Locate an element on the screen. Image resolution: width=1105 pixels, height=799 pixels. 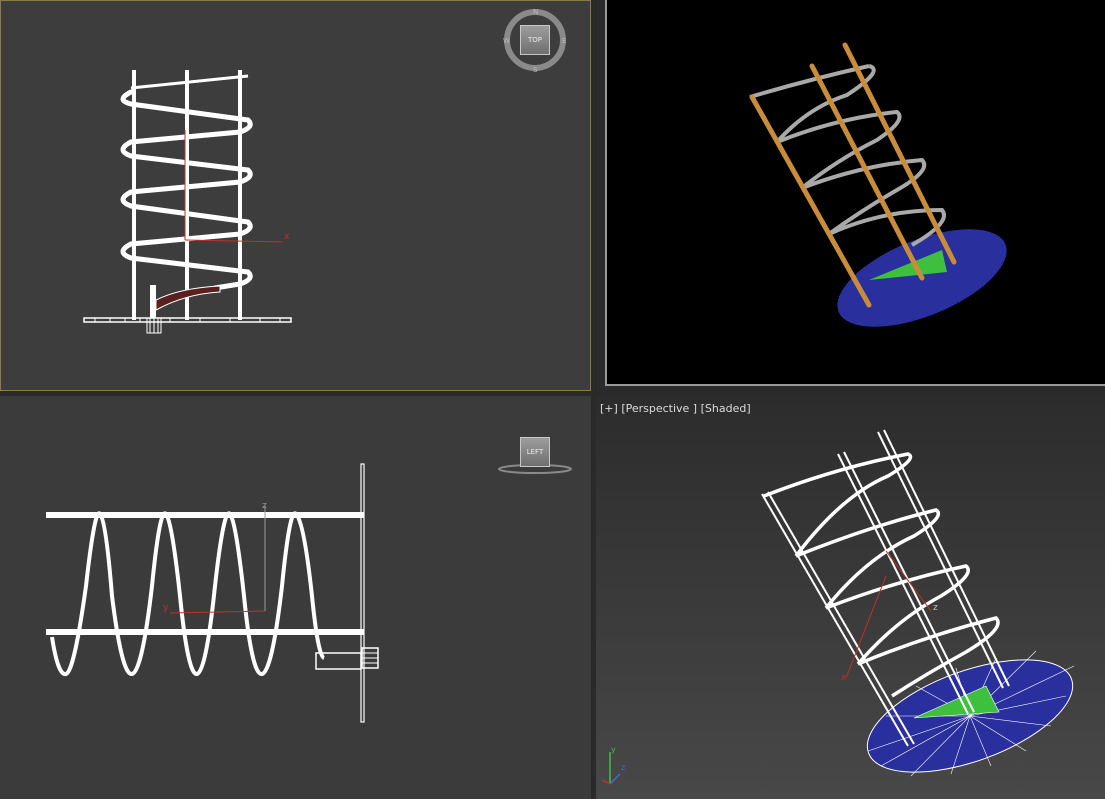
svg-text: z is located at coordinates (623, 767).